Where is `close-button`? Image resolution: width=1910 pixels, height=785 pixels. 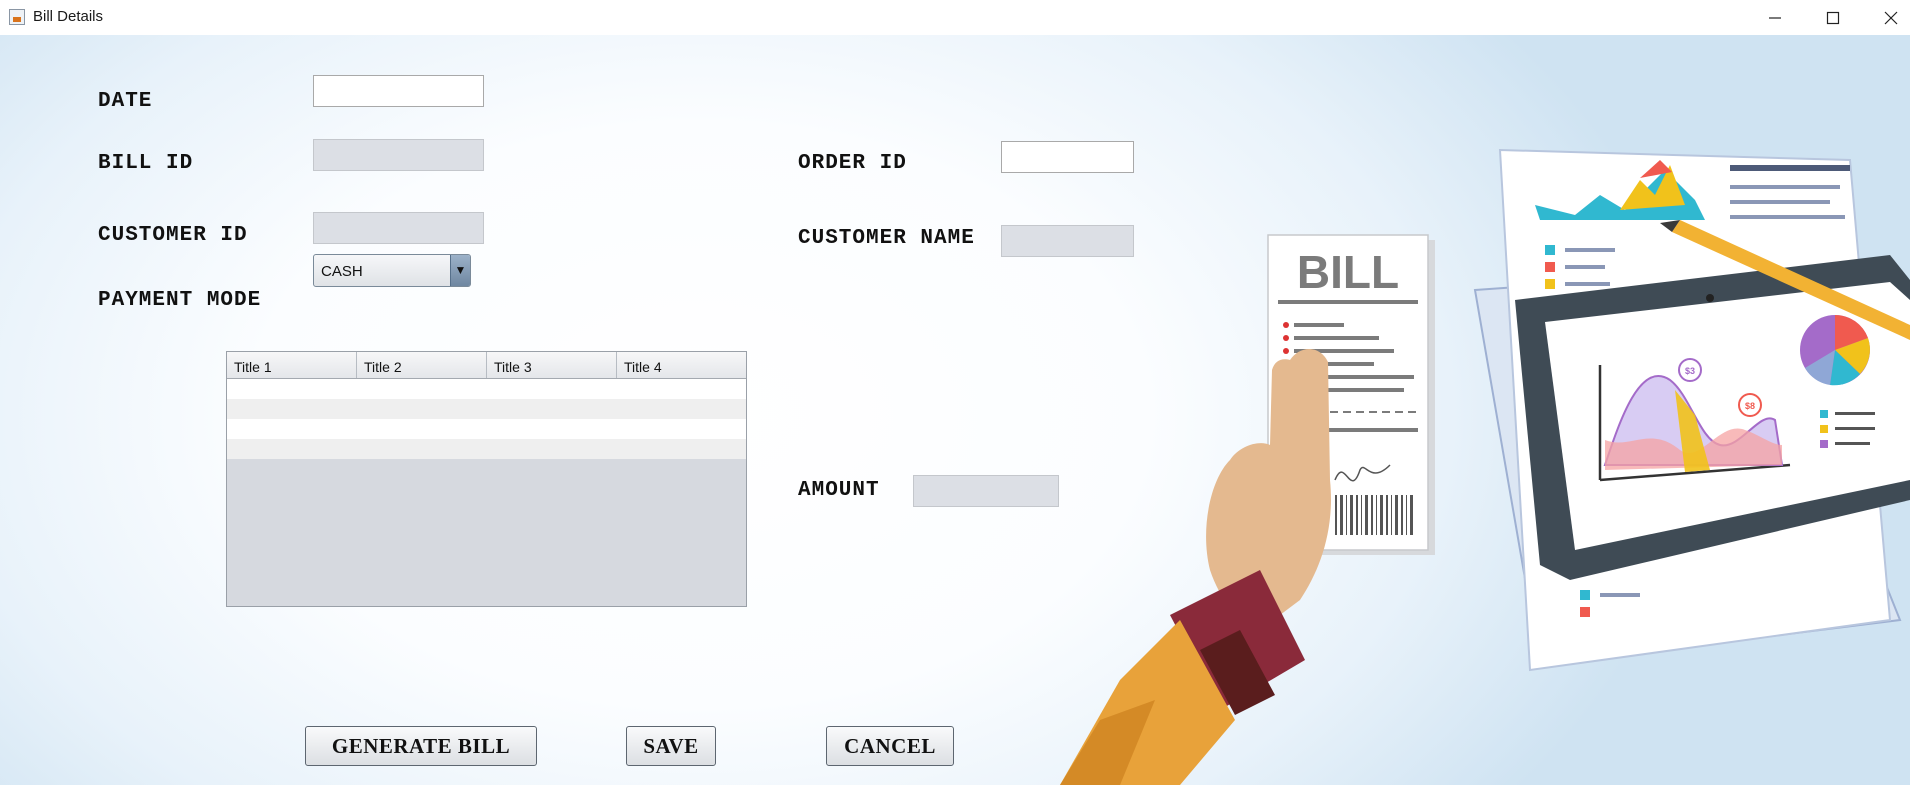
close-button is located at coordinates (1889, 17).